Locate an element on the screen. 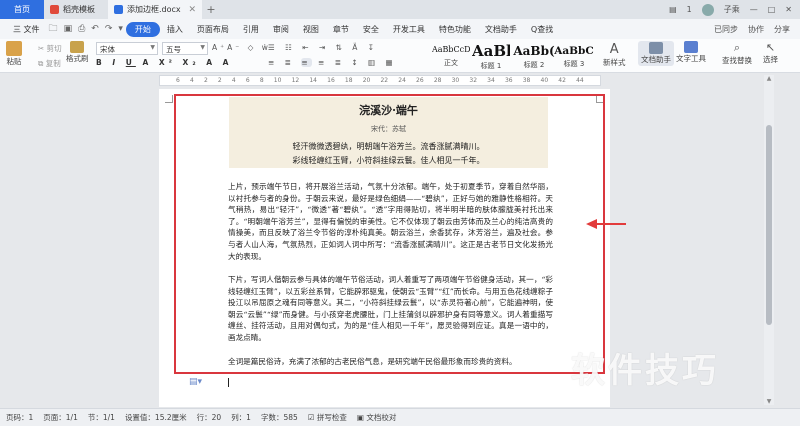 The image size is (800, 426). style-label: 标题 1 is located at coordinates (491, 66).